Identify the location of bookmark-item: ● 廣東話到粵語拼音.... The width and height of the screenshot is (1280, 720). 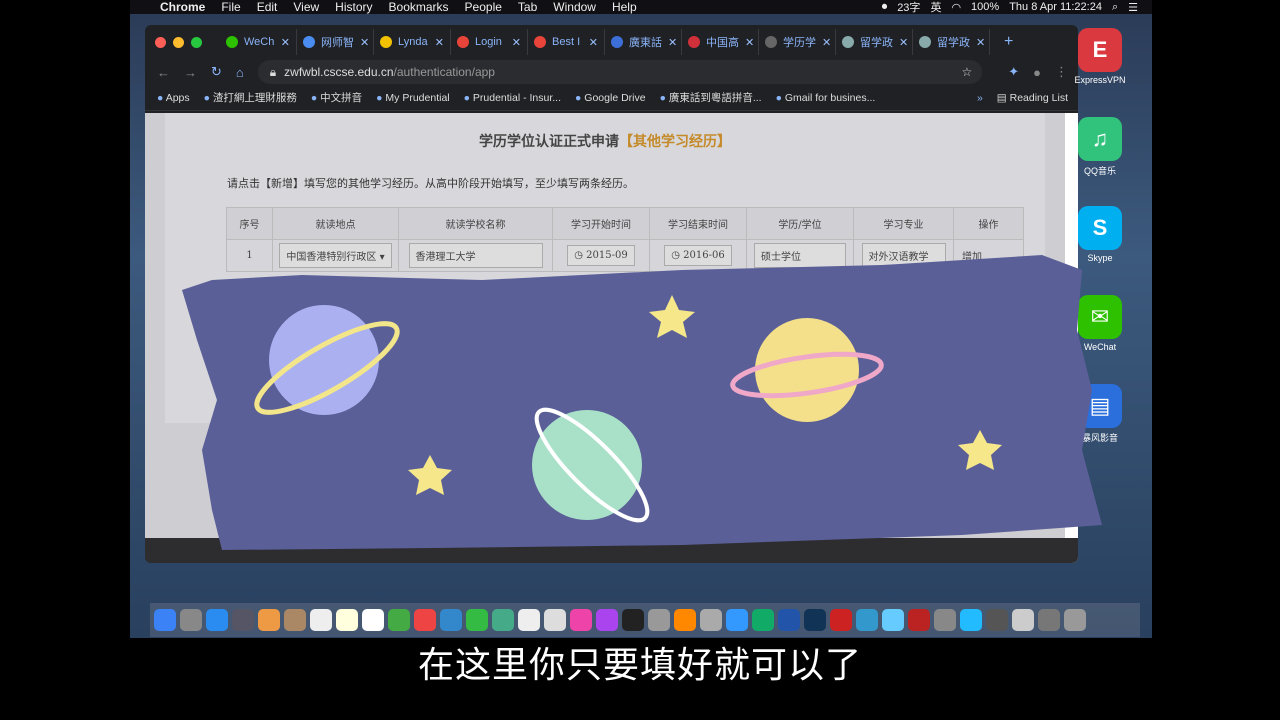
(711, 97).